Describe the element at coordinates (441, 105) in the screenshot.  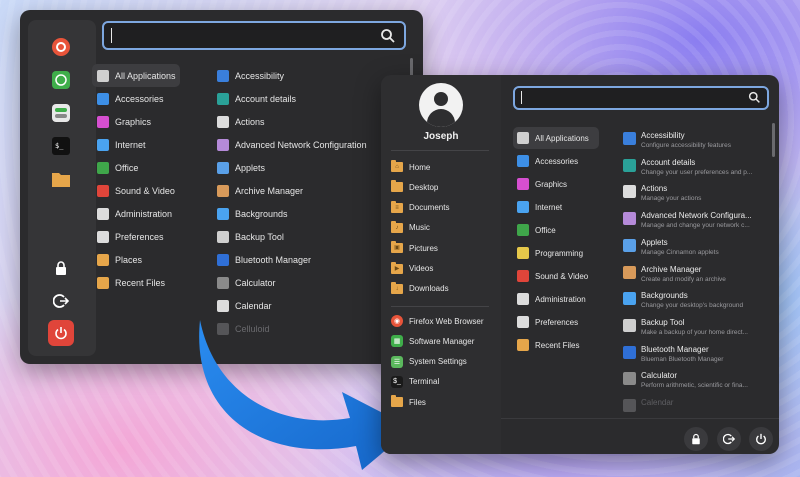
I see `avatar` at that location.